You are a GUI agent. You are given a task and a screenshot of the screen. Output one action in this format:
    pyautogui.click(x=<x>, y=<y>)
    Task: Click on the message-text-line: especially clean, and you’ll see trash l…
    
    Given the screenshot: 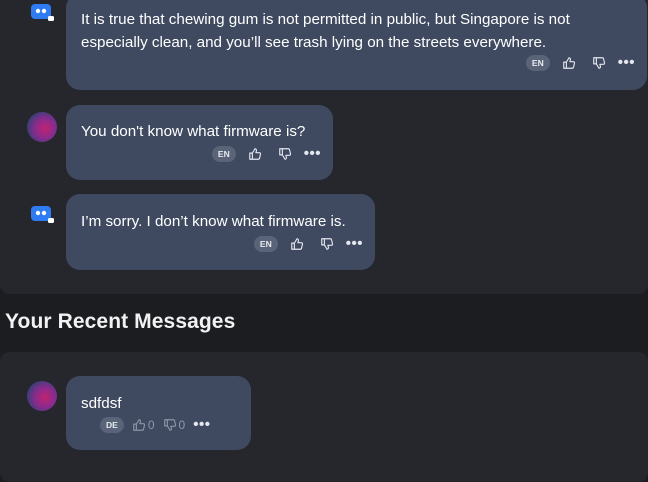 What is the action you would take?
    pyautogui.click(x=314, y=42)
    